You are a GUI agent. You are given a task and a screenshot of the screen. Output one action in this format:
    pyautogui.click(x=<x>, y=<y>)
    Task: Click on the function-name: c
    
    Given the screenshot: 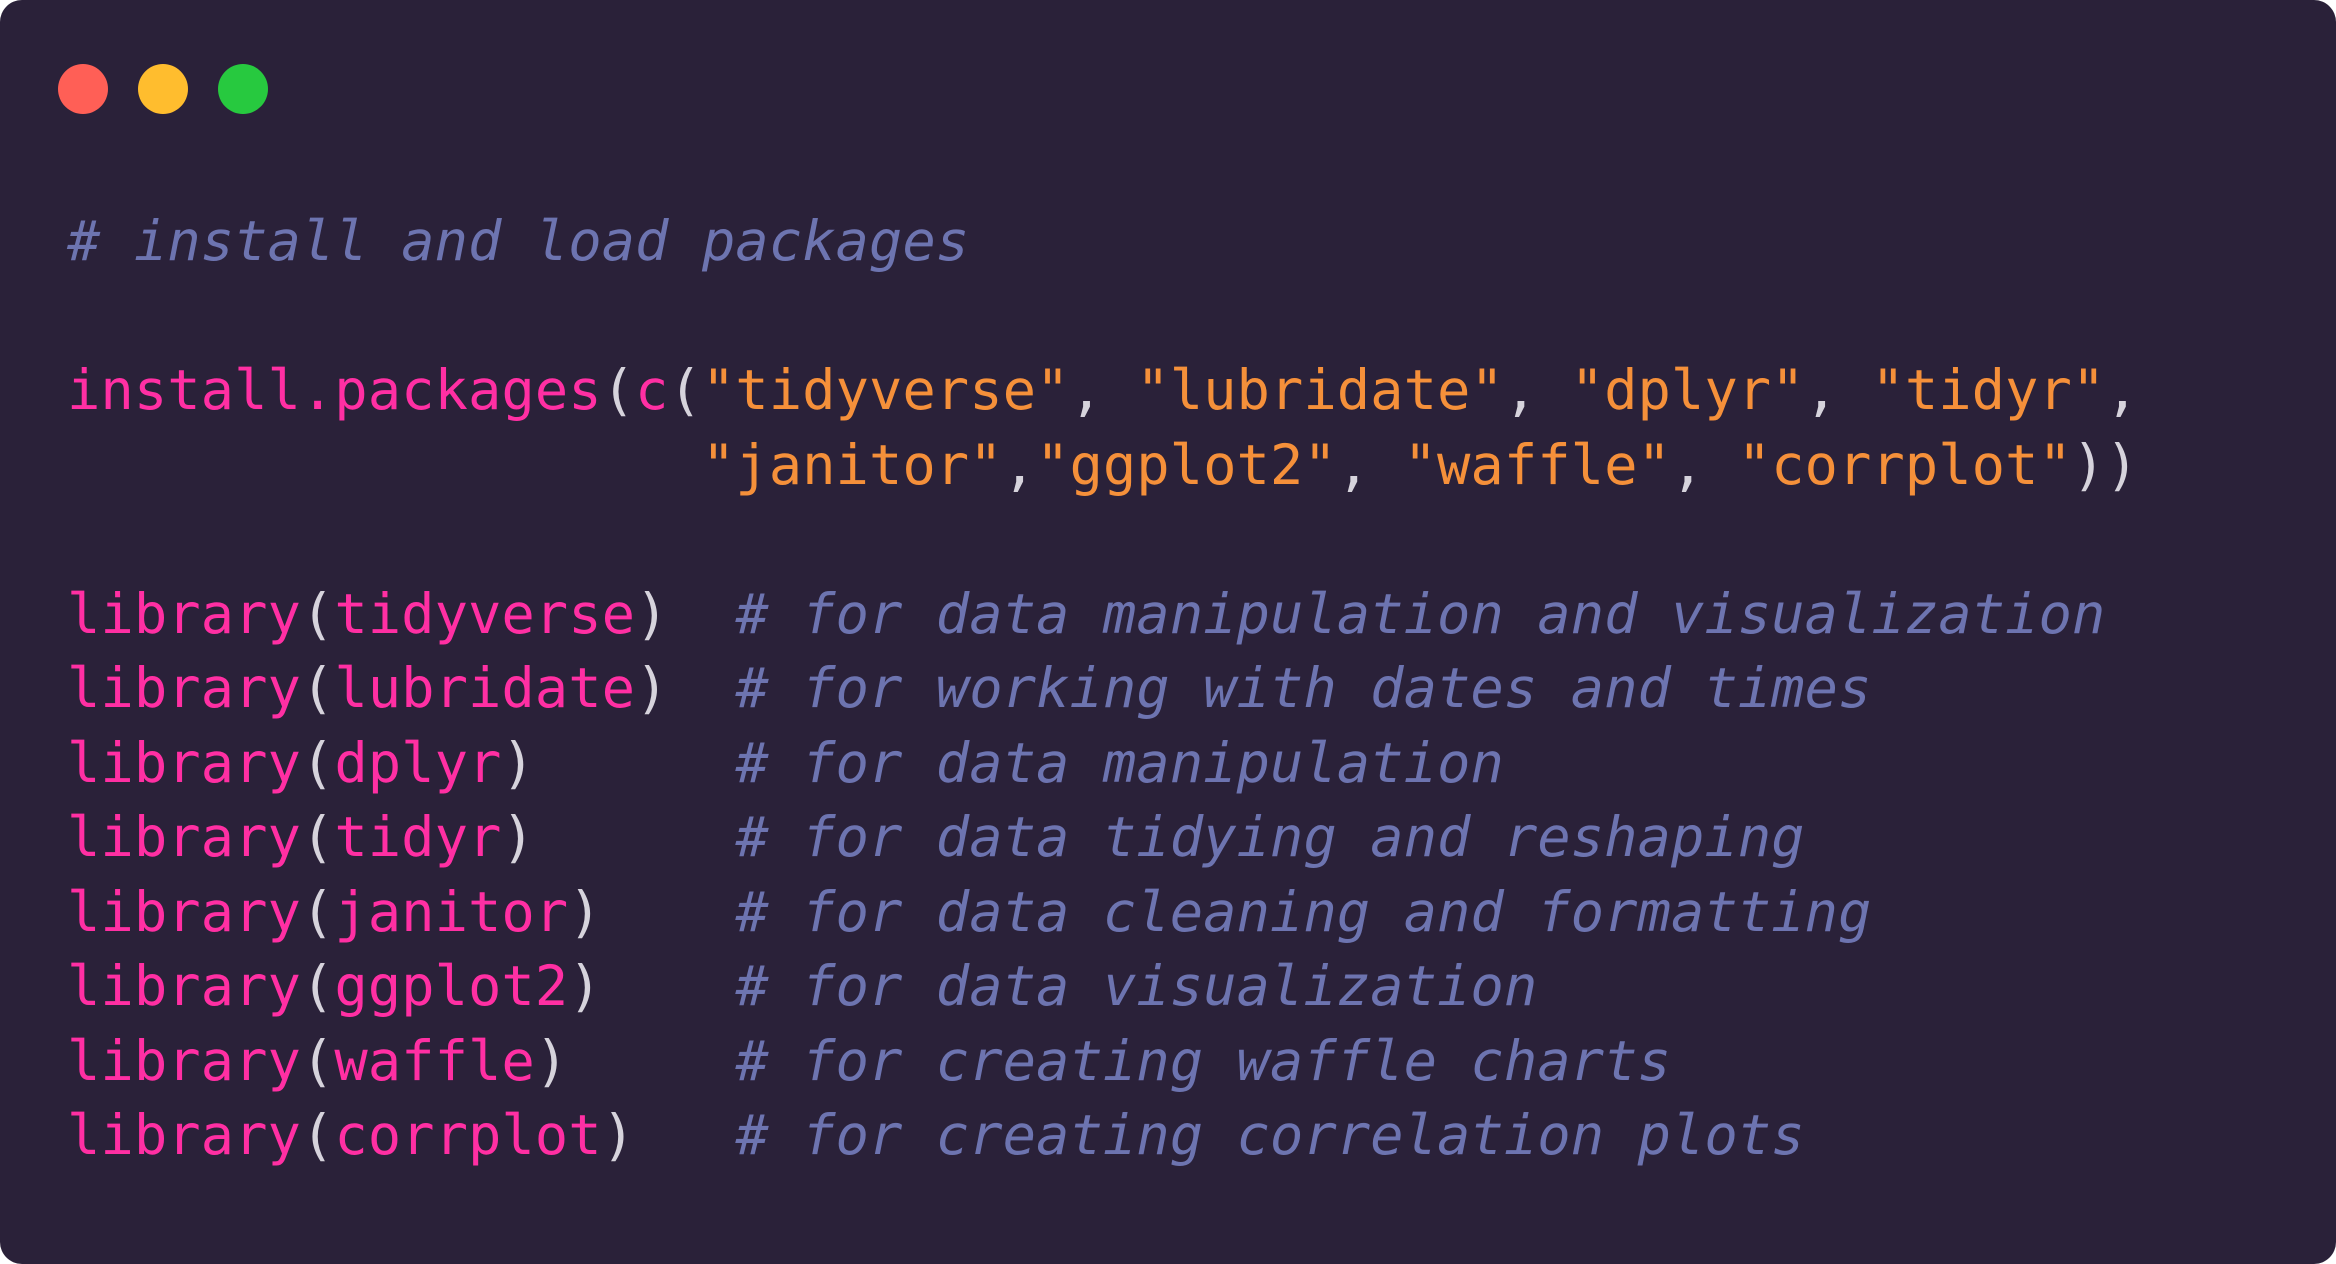 What is the action you would take?
    pyautogui.click(x=652, y=390)
    